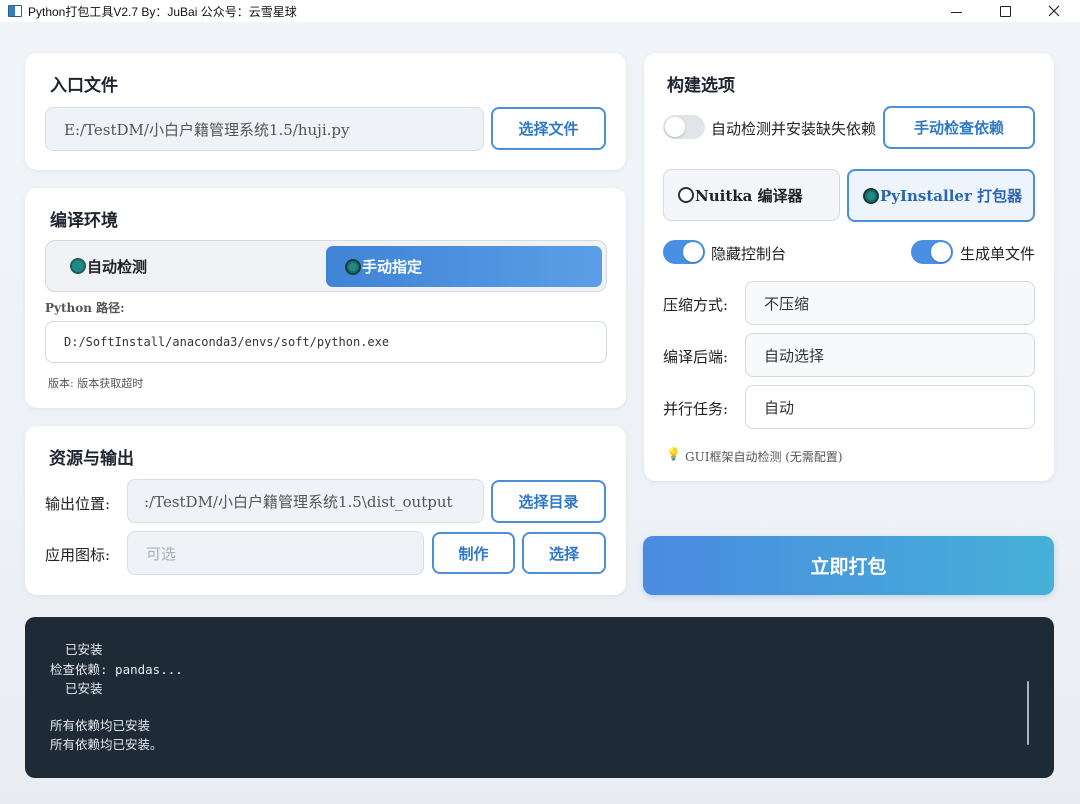  I want to click on env-mode-segment: 自动检测 手动指定, so click(326, 266).